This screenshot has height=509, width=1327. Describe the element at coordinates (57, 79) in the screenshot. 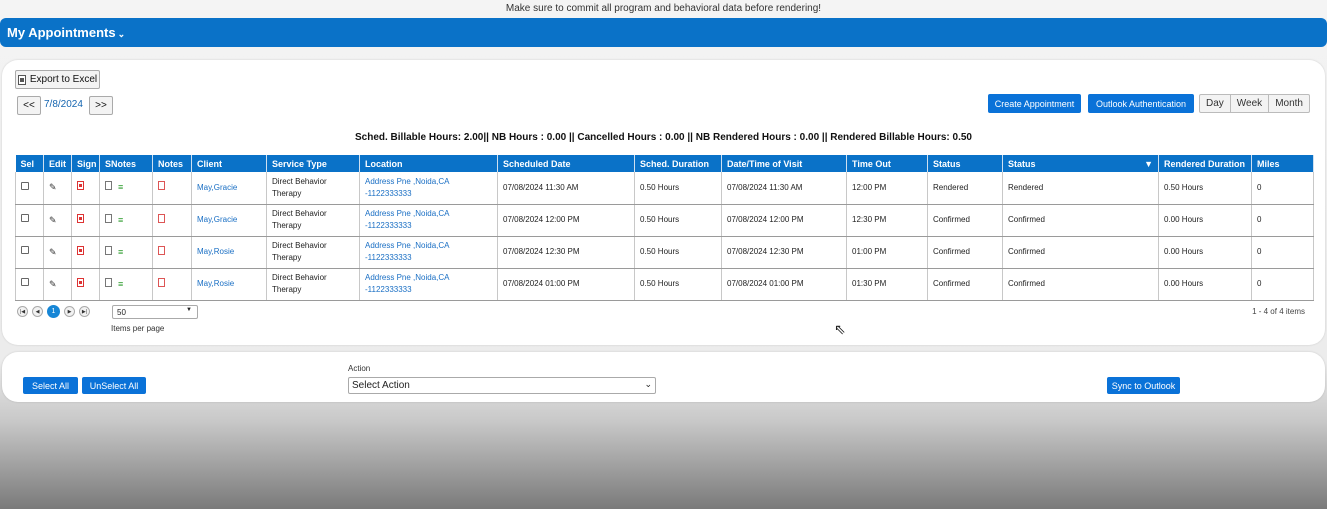

I see `export-to-excel-button: Export to Excel` at that location.